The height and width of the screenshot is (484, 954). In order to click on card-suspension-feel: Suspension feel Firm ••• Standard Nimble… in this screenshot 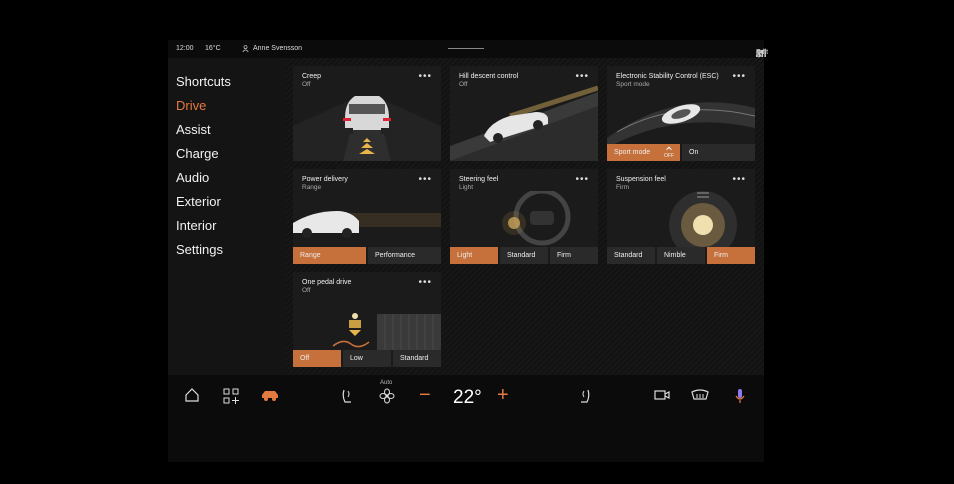, I will do `click(681, 216)`.